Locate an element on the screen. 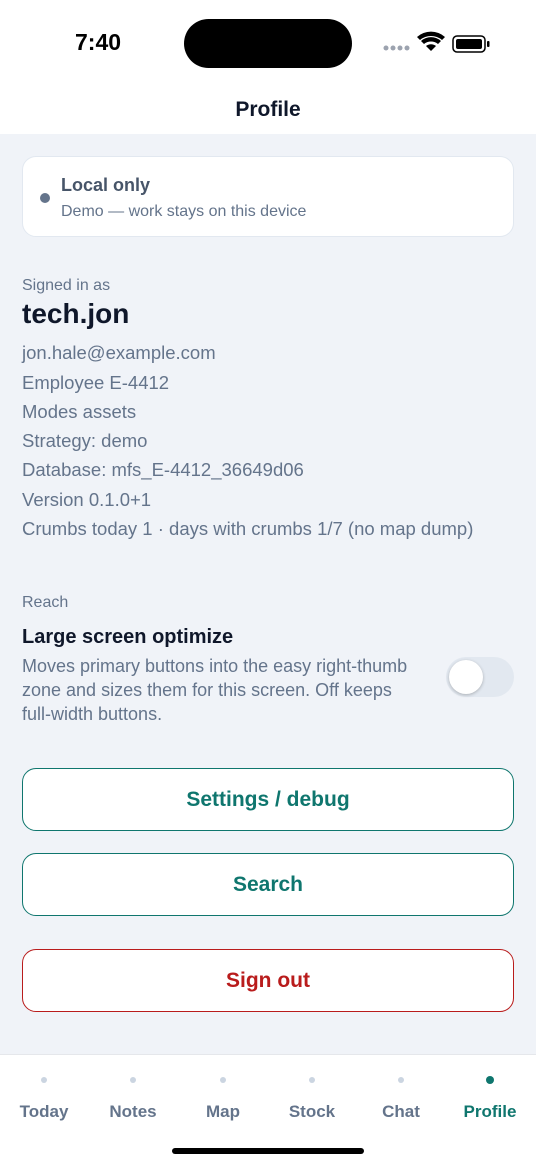 This screenshot has height=1165, width=536. modes-text: Modes assets is located at coordinates (79, 411).